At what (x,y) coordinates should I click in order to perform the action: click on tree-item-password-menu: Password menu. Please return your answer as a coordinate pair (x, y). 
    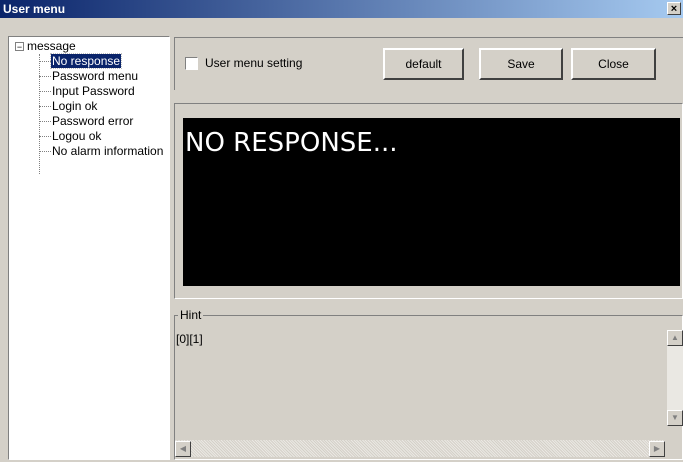
    Looking at the image, I should click on (89, 76).